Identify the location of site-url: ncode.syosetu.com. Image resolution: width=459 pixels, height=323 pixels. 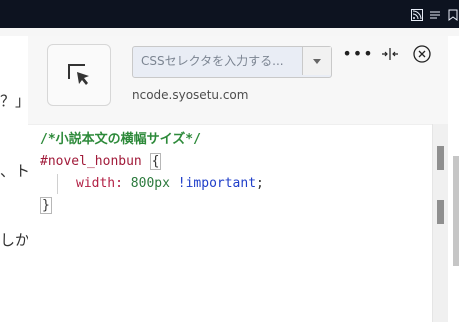
(190, 95).